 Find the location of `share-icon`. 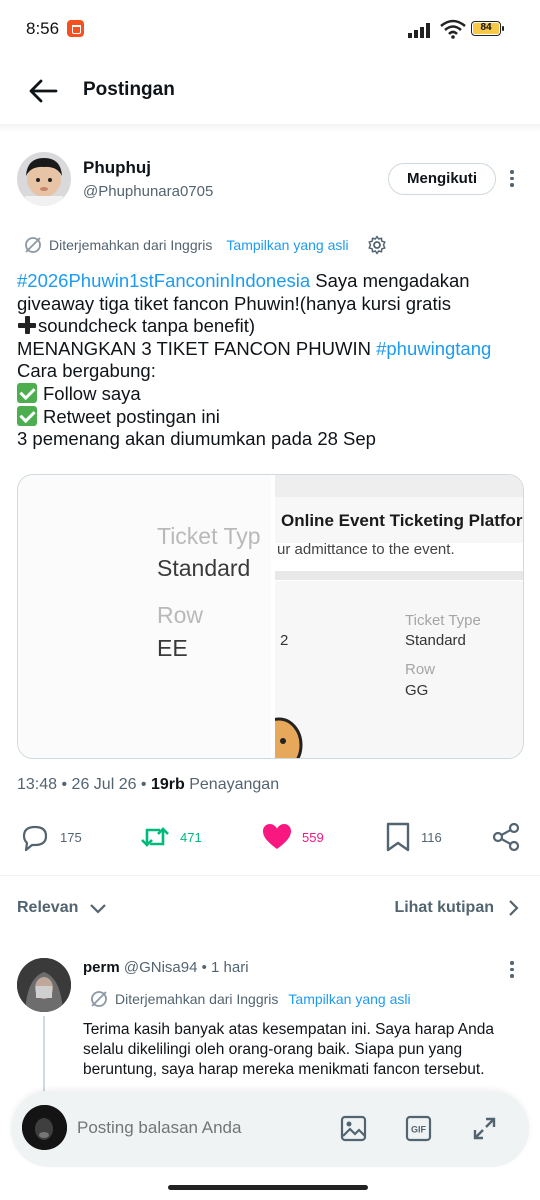

share-icon is located at coordinates (506, 837).